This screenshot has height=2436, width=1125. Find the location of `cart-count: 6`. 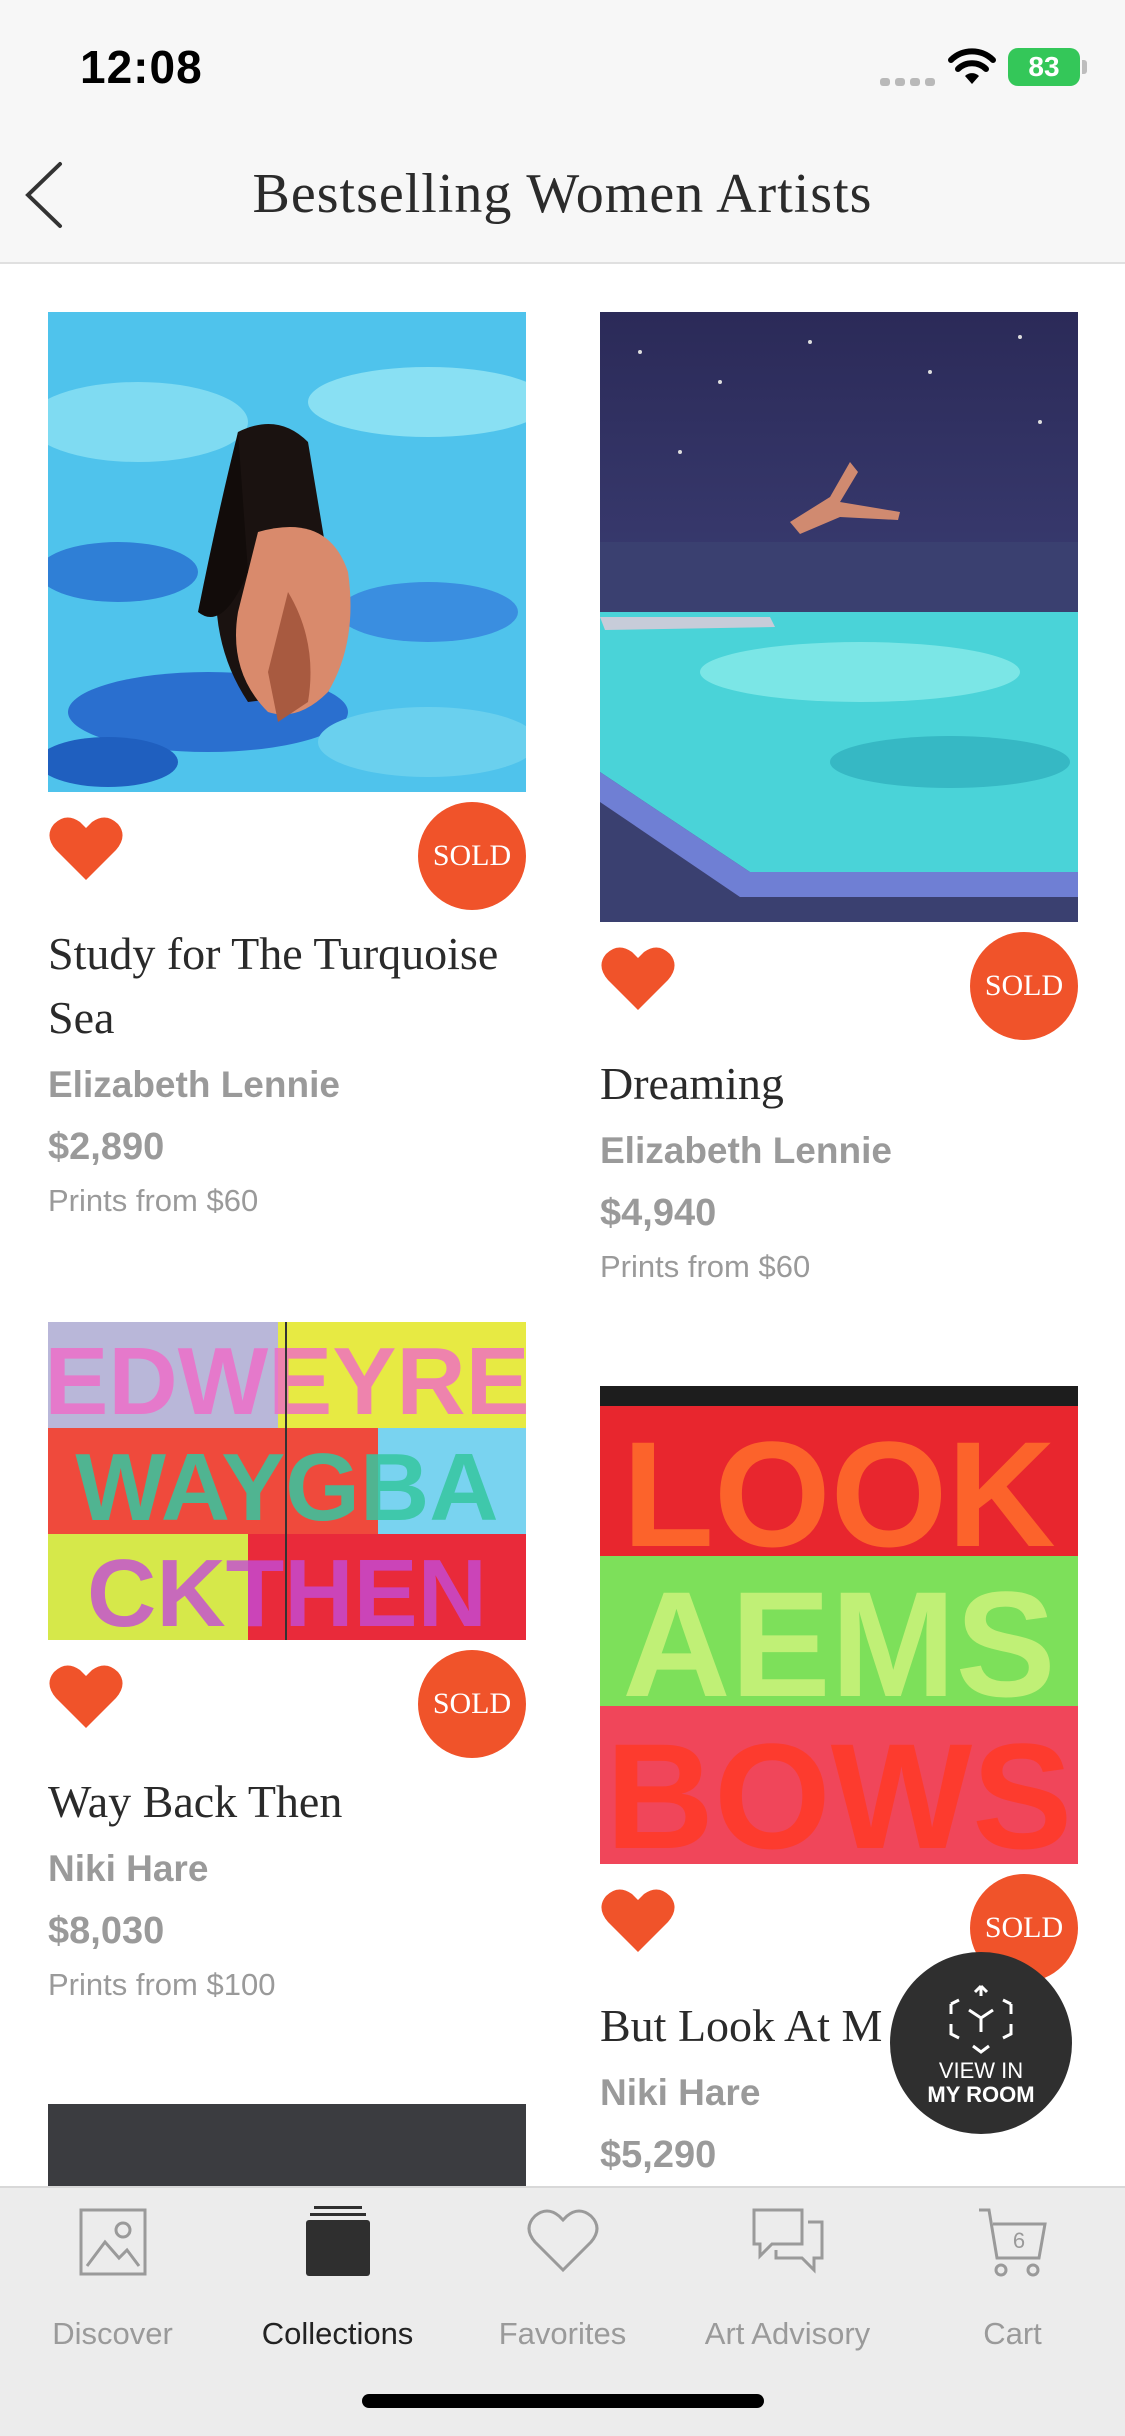

cart-count: 6 is located at coordinates (1018, 2240).